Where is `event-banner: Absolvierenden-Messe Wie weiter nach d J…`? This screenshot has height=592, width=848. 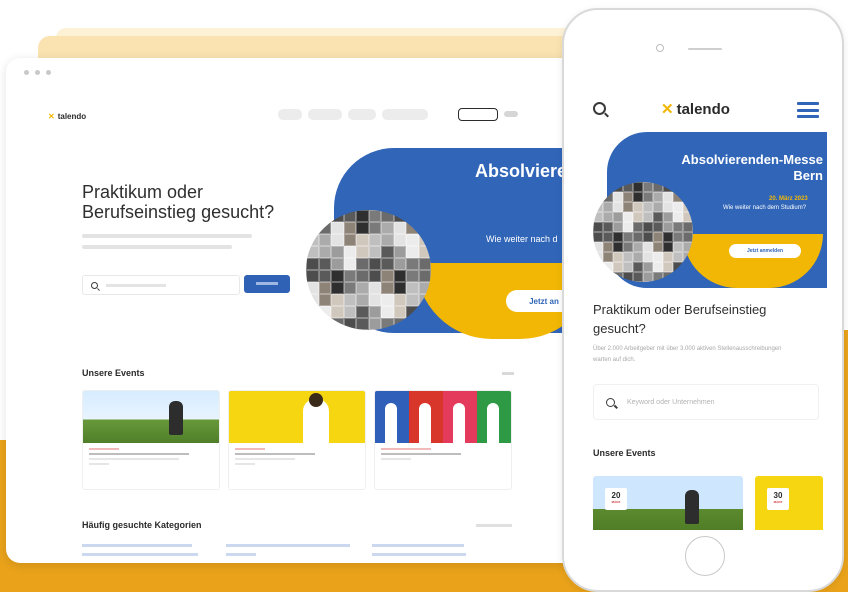 event-banner: Absolvierenden-Messe Wie weiter nach d J… is located at coordinates (456, 243).